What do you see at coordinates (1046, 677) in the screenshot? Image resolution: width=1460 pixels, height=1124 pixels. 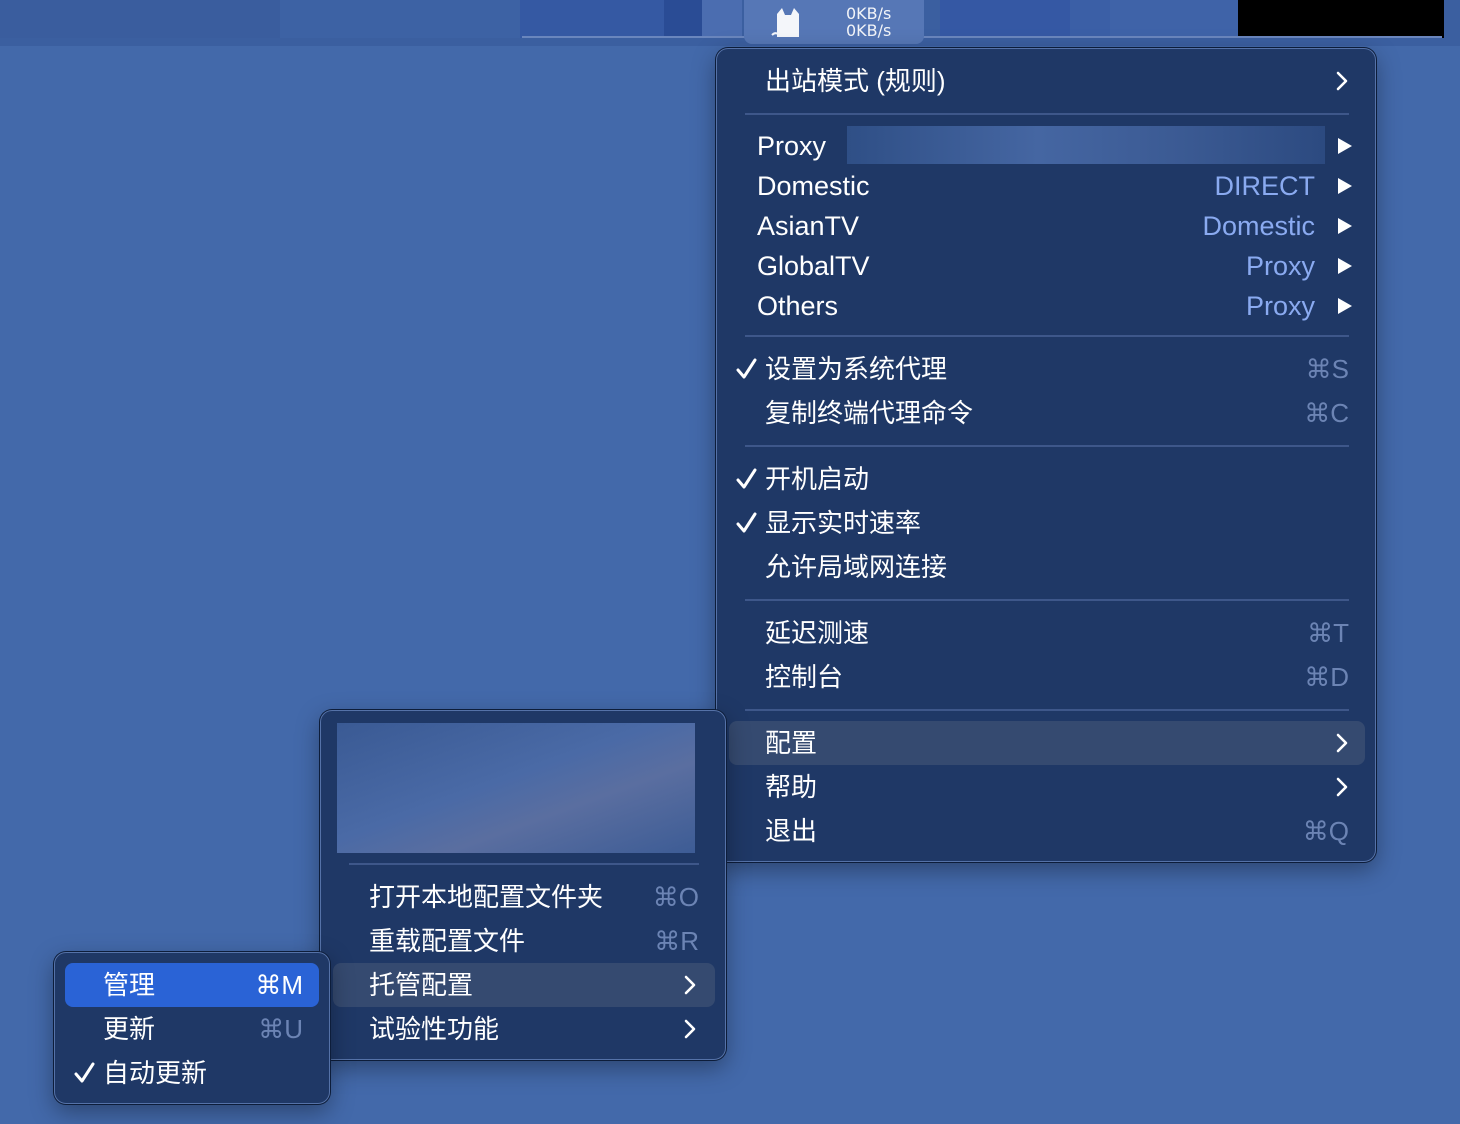 I see `menu-item-dashboard: 控制台 ⌘D` at bounding box center [1046, 677].